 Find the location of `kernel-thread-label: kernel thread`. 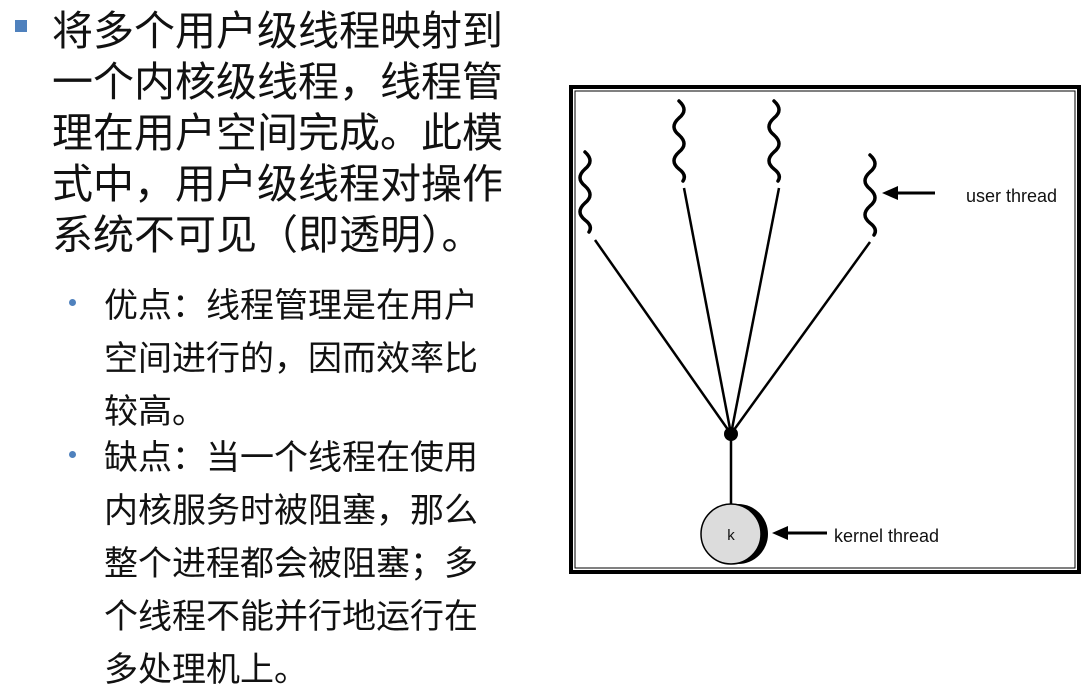

kernel-thread-label: kernel thread is located at coordinates (886, 536).